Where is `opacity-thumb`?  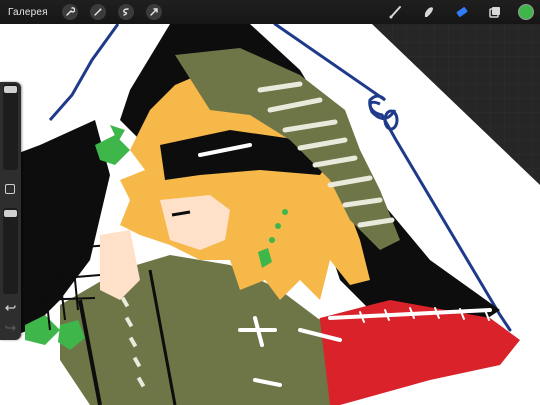 opacity-thumb is located at coordinates (10, 213).